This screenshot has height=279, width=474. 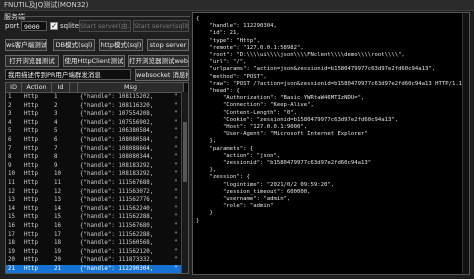 I want to click on cell-id: 21, so click(x=11, y=269).